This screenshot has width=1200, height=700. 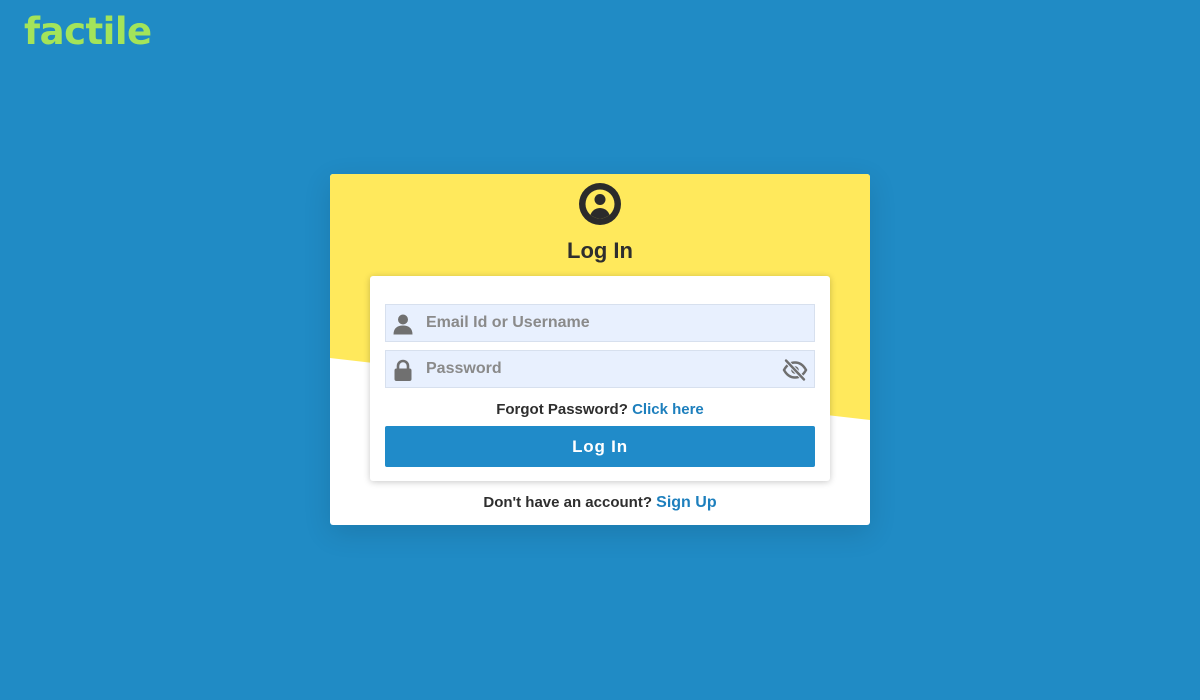 I want to click on username-input, so click(x=601, y=323).